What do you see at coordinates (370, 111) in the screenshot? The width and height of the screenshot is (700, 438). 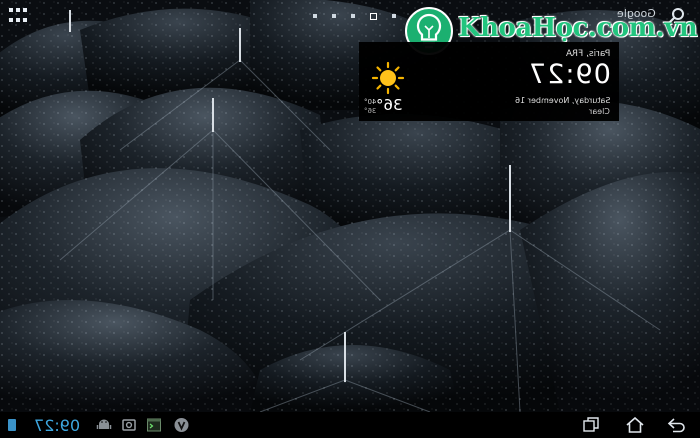 I see `weather-low: 36°` at bounding box center [370, 111].